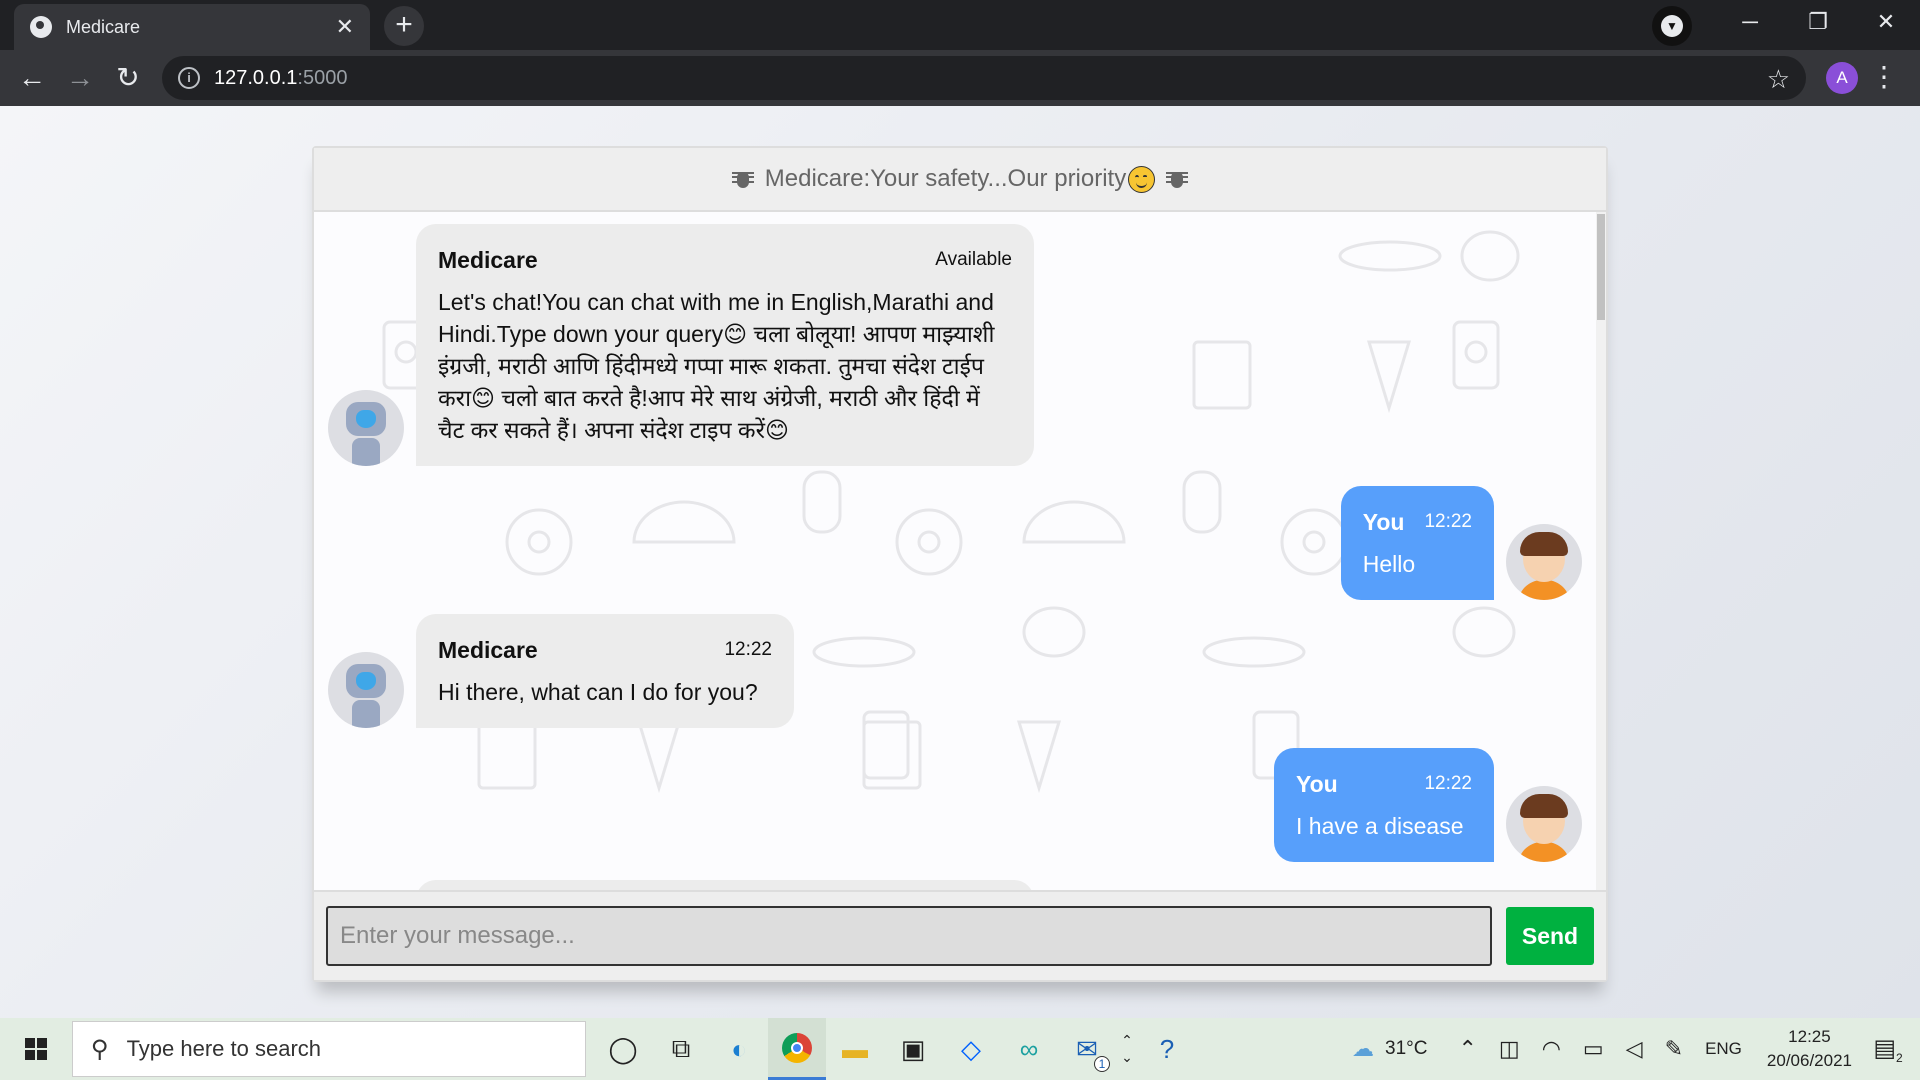 Image resolution: width=1920 pixels, height=1080 pixels. What do you see at coordinates (1886, 22) in the screenshot?
I see `close-window-button: ✕` at bounding box center [1886, 22].